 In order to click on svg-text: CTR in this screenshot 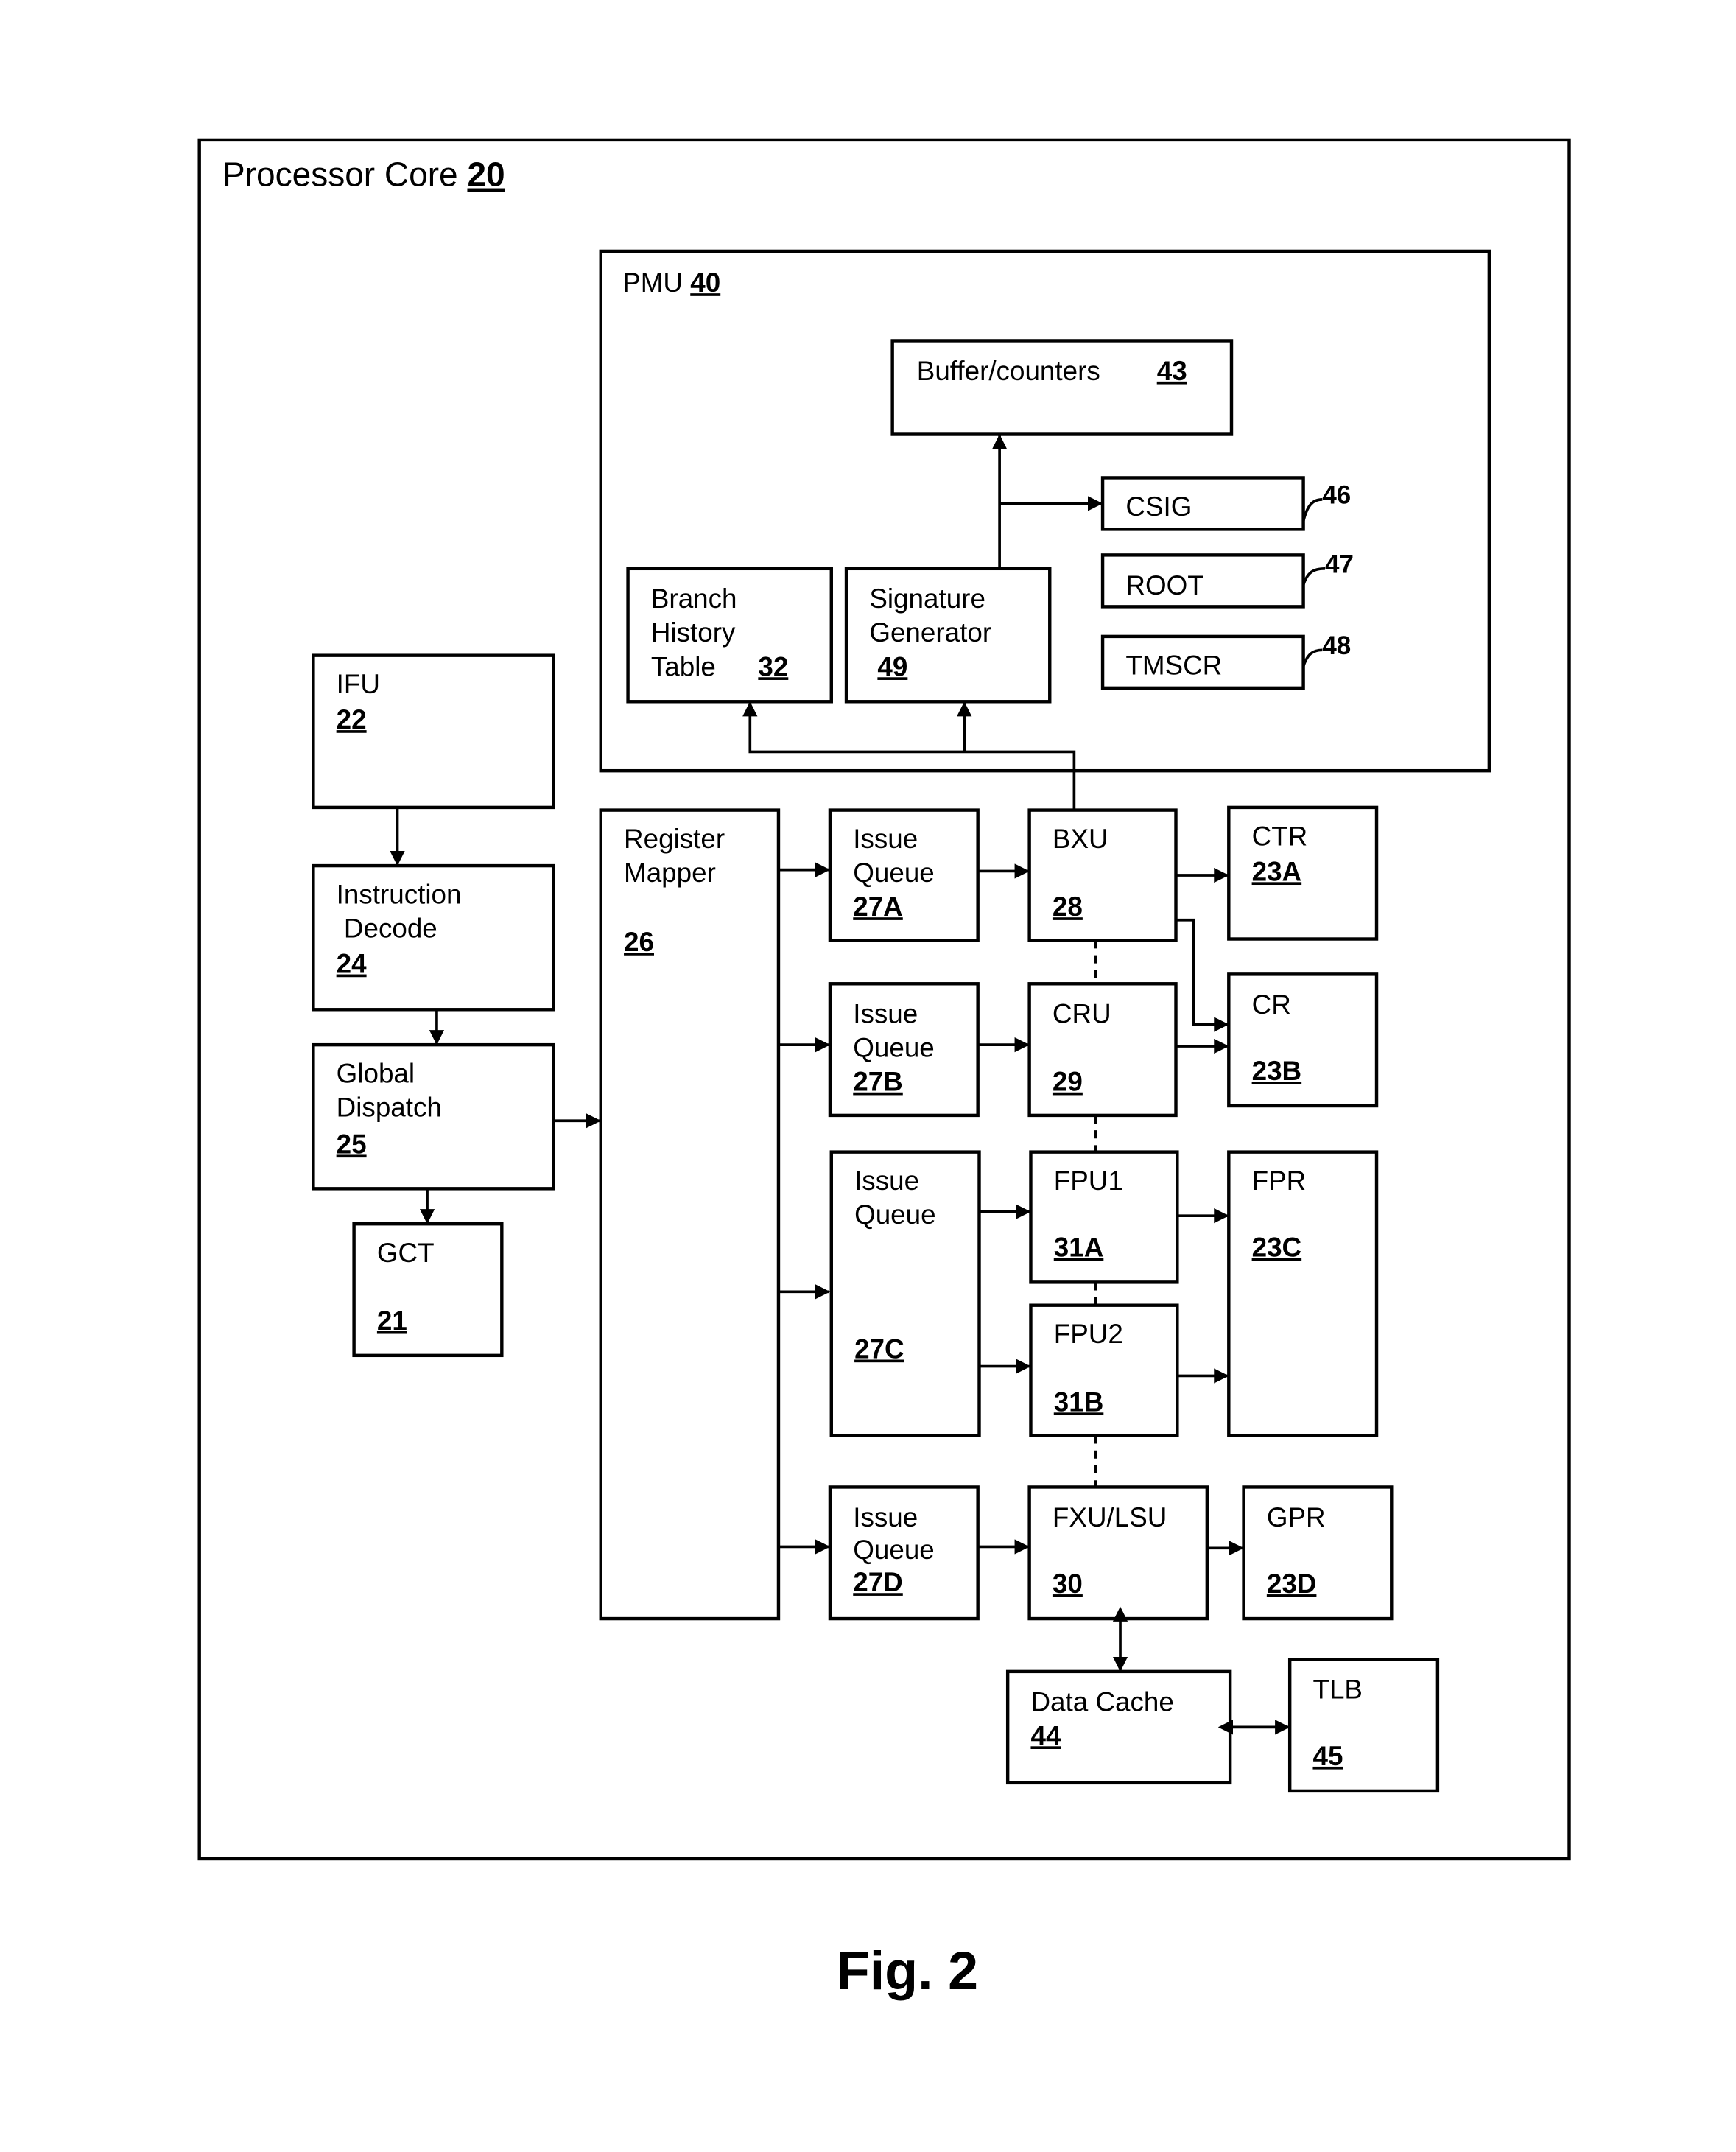, I will do `click(1280, 836)`.